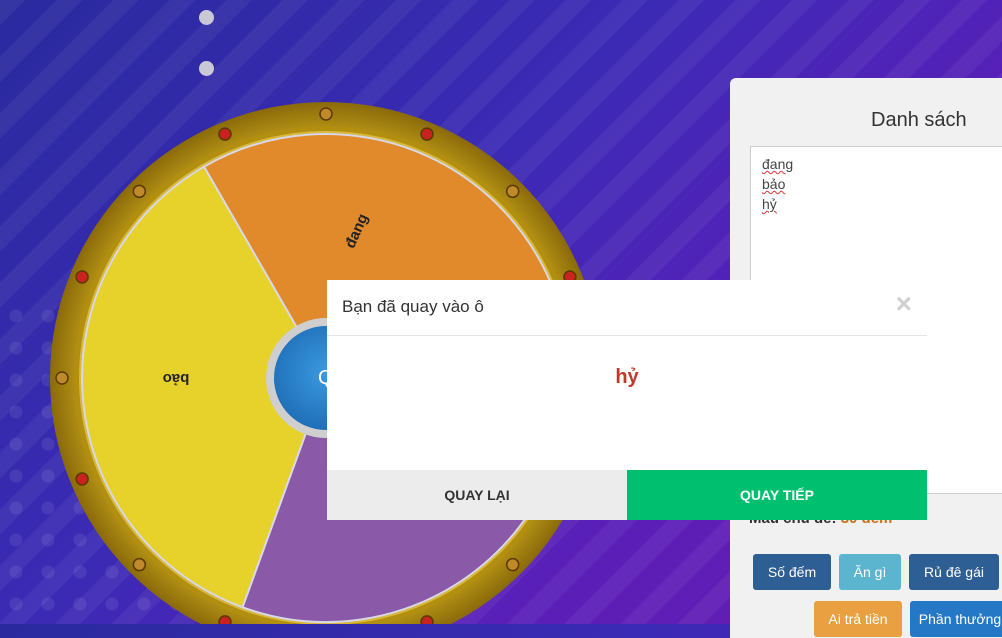  Describe the element at coordinates (413, 306) in the screenshot. I see `modal-title: Bạn đã quay vào ô` at that location.